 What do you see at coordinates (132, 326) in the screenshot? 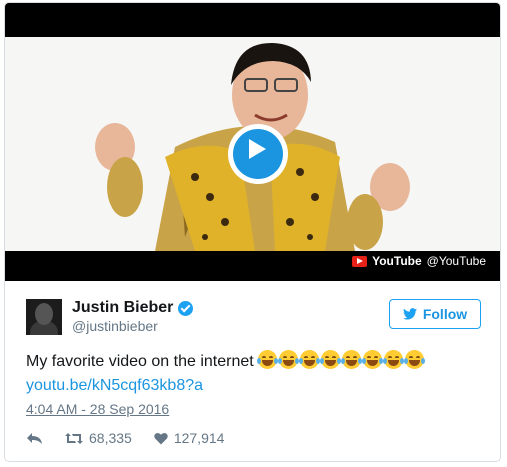
I see `user-screen-name: @justinbieber` at bounding box center [132, 326].